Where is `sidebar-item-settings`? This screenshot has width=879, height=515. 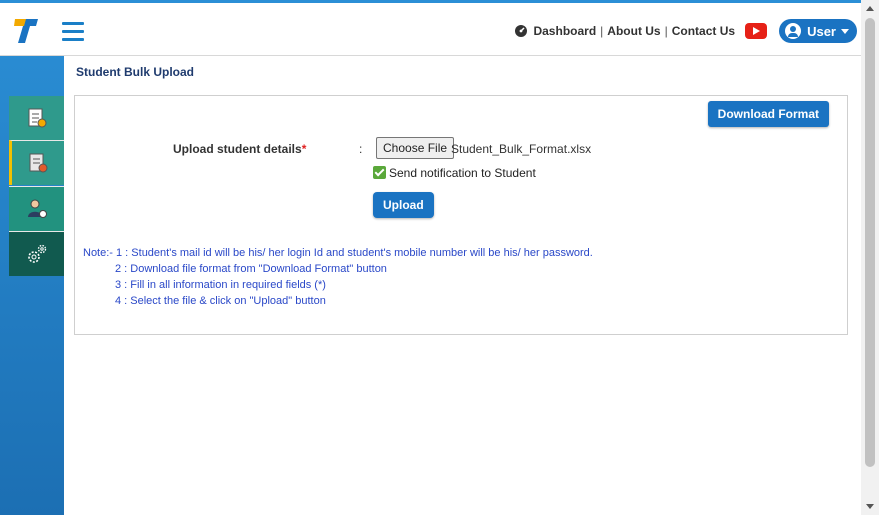 sidebar-item-settings is located at coordinates (36, 253).